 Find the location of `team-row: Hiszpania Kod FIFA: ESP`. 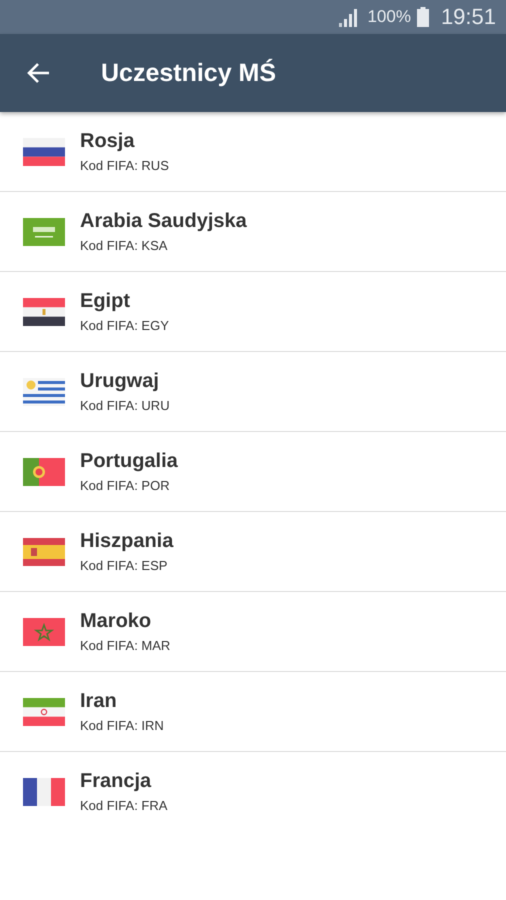

team-row: Hiszpania Kod FIFA: ESP is located at coordinates (253, 552).